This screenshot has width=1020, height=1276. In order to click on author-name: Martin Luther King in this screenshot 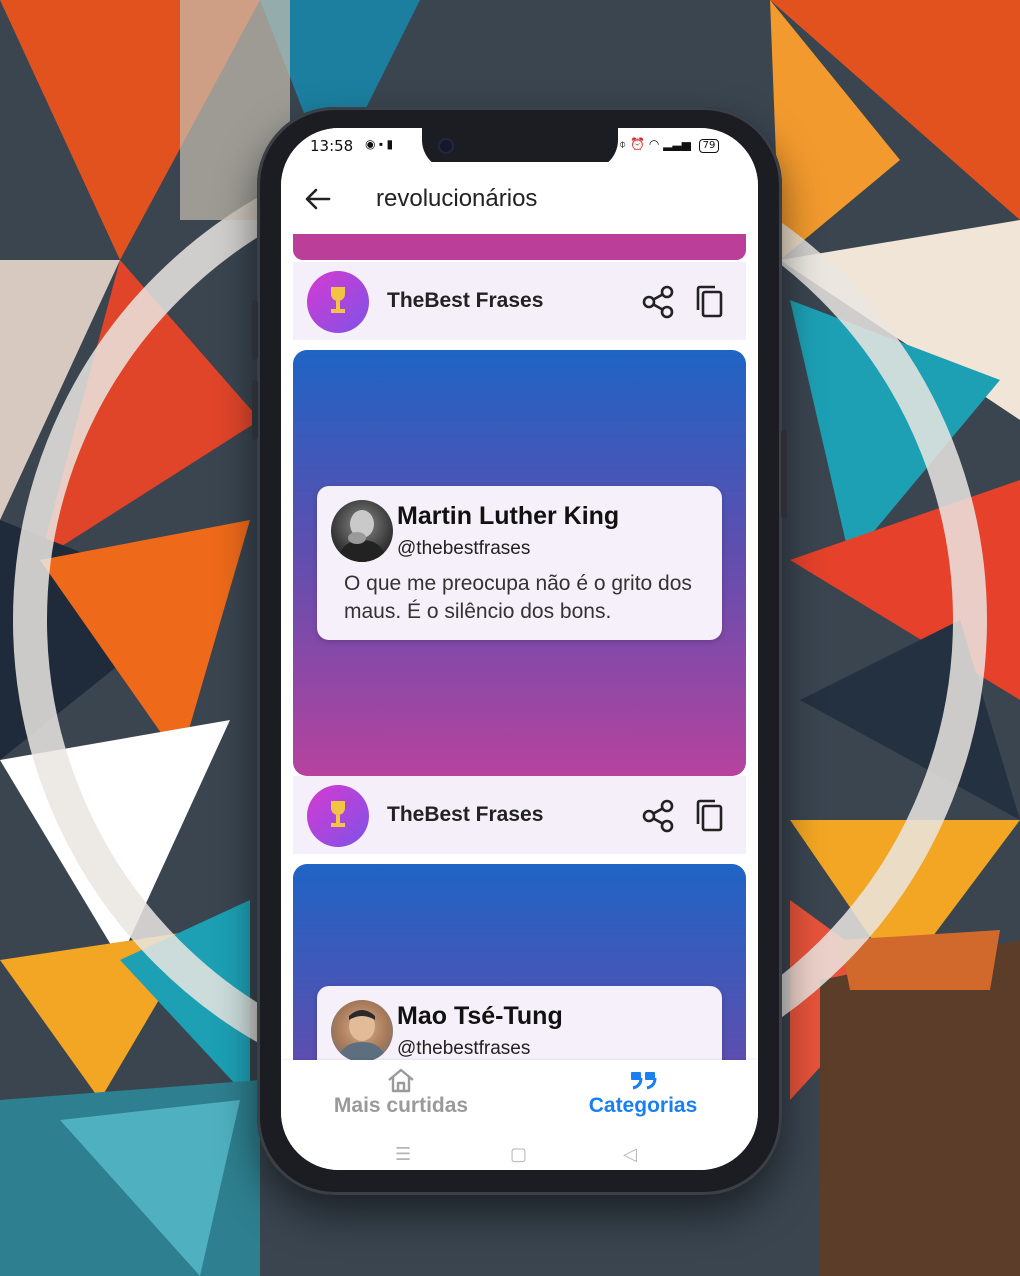, I will do `click(508, 516)`.